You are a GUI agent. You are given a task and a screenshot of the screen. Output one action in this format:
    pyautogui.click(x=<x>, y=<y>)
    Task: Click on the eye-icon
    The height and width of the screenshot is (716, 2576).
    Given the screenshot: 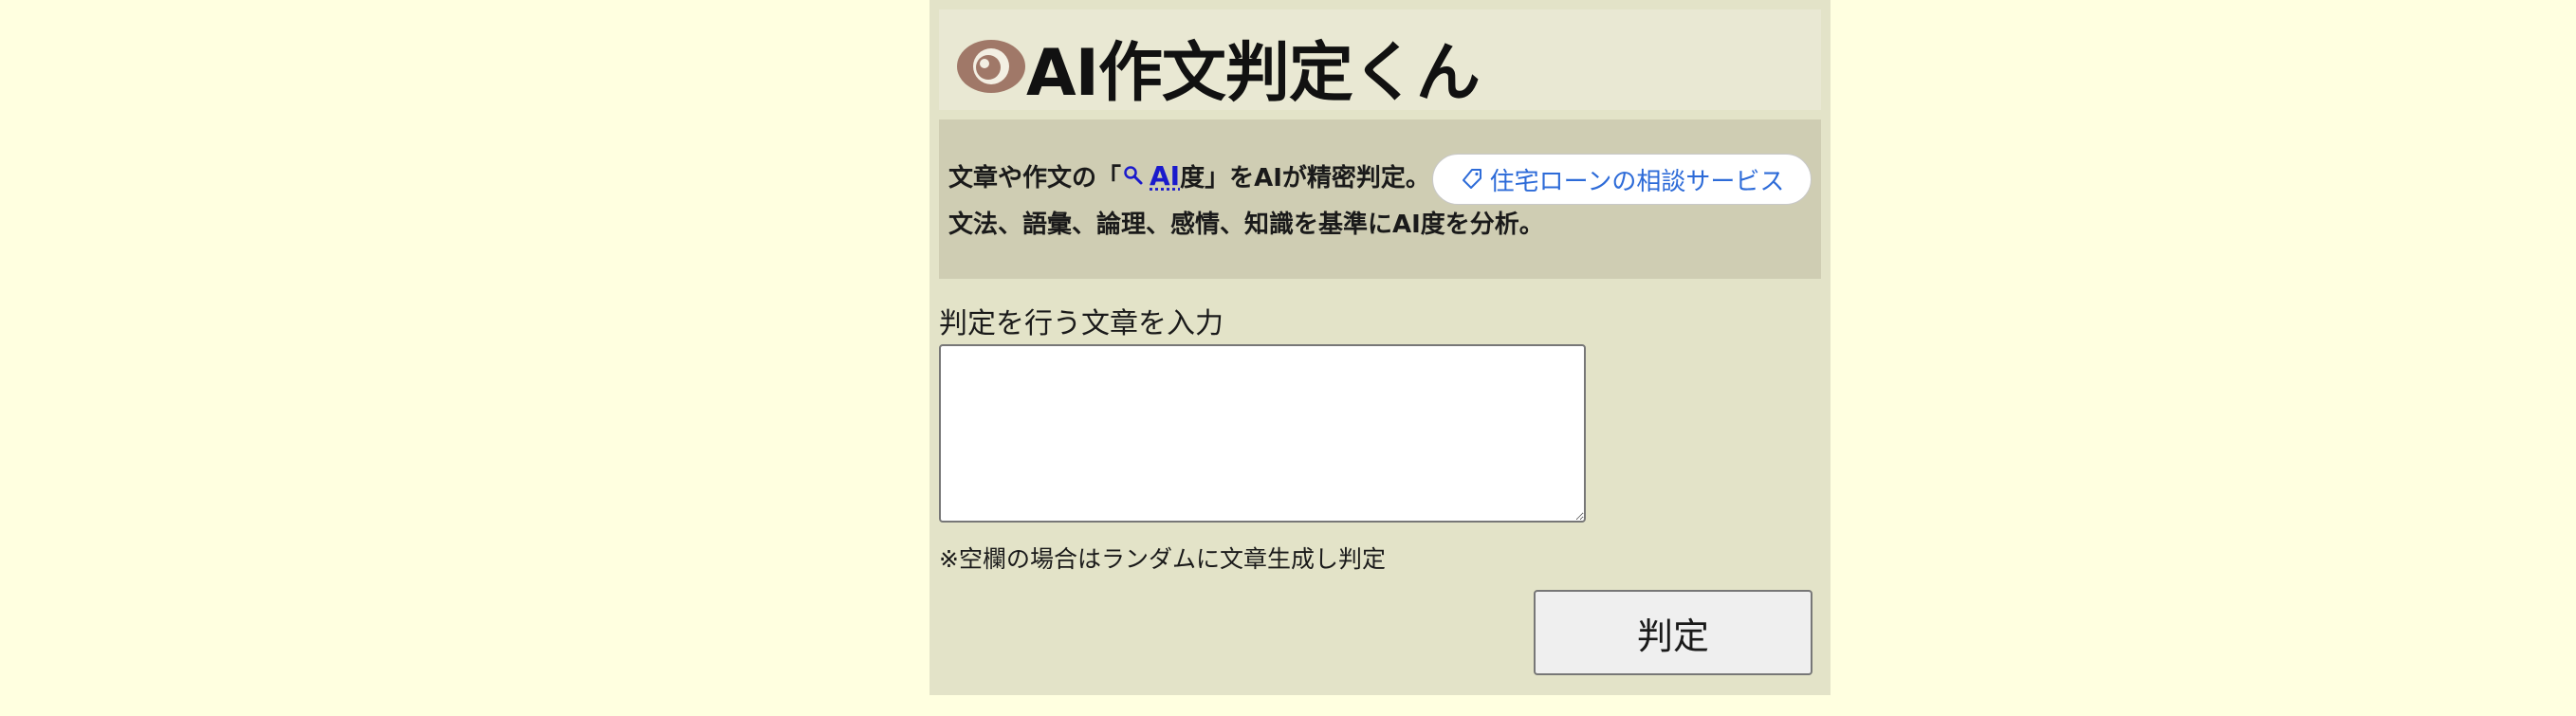 What is the action you would take?
    pyautogui.click(x=991, y=66)
    